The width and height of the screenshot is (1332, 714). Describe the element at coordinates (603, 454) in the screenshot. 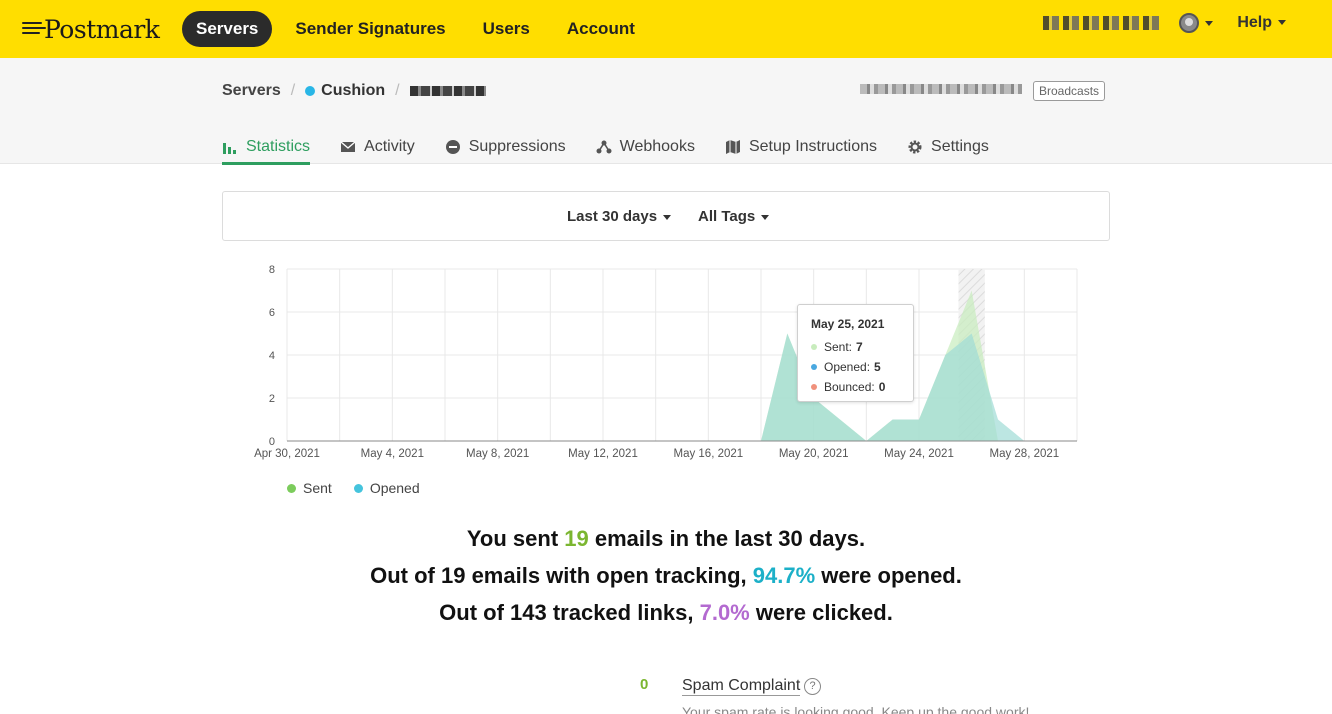

I see `x-tick-label: May 12, 2021` at that location.